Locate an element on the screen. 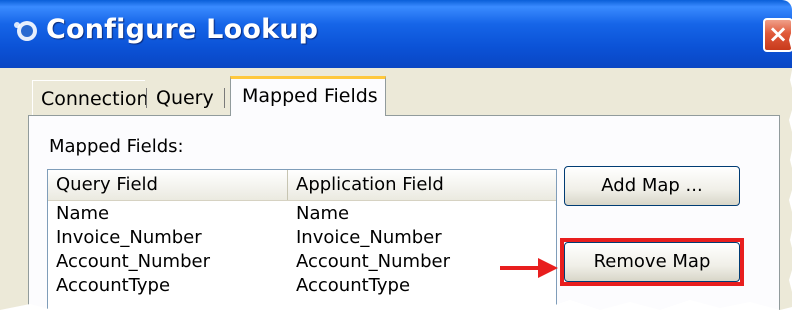  app-logo-icon is located at coordinates (25, 31).